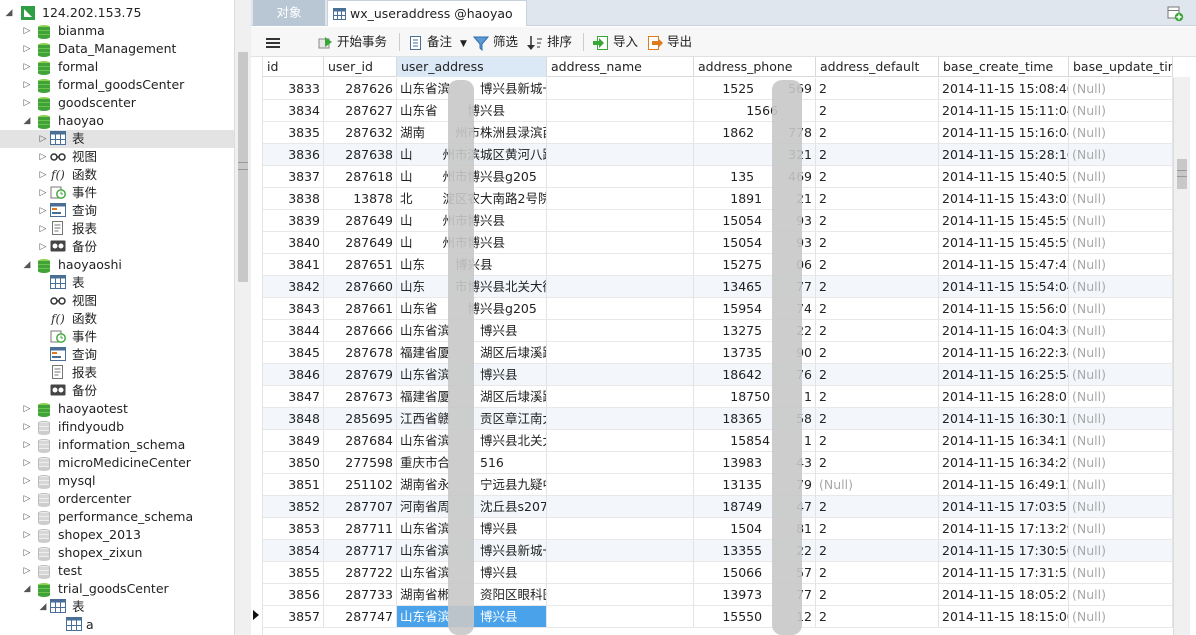 This screenshot has width=1196, height=635. What do you see at coordinates (117, 589) in the screenshot?
I see `db-trial-goodscenter: ◢ trial_goodsCenter` at bounding box center [117, 589].